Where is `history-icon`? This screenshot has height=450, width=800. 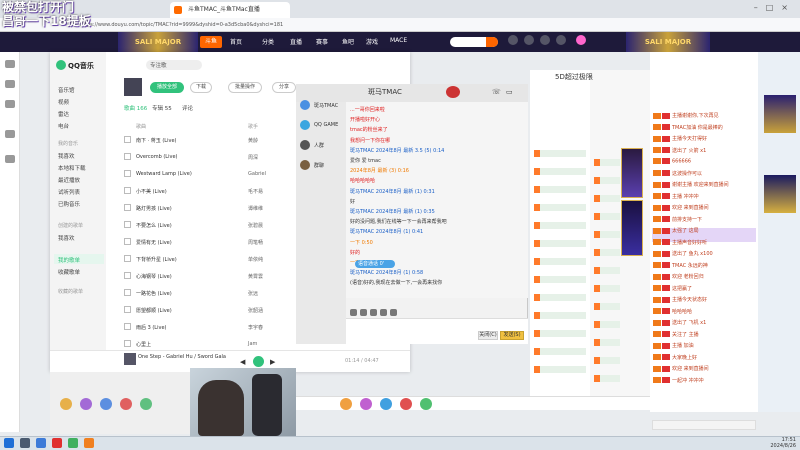 history-icon is located at coordinates (513, 40).